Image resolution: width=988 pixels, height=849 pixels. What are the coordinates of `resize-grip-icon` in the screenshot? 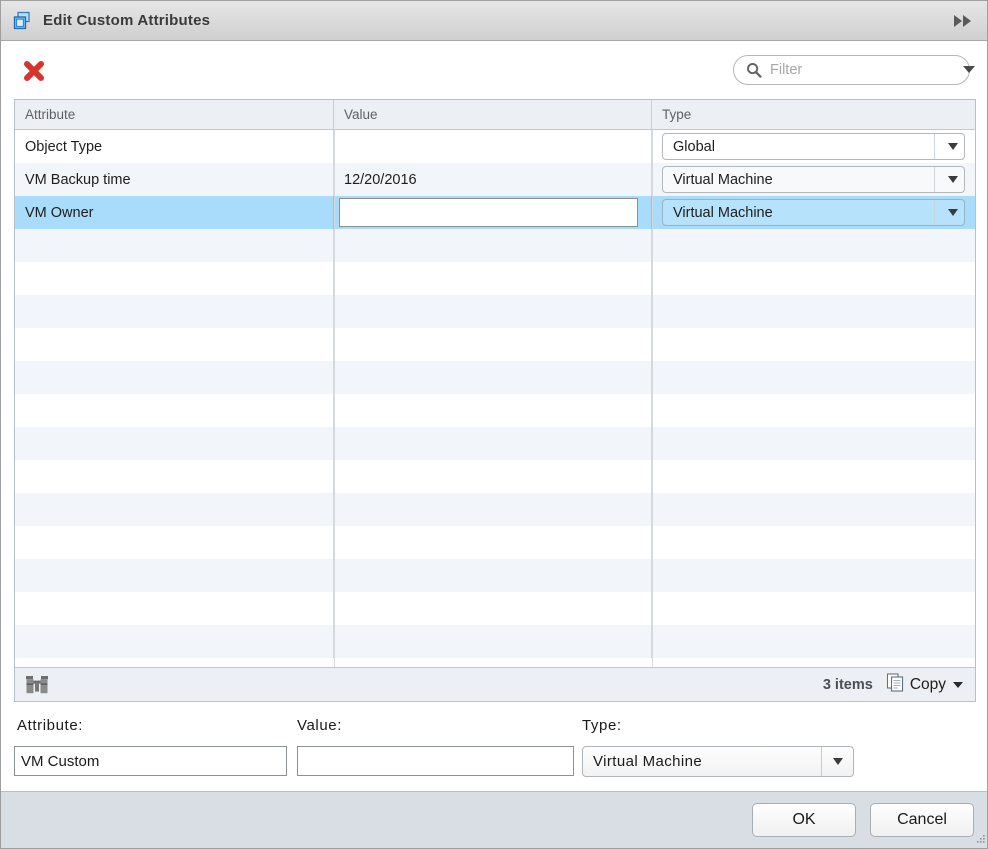 It's located at (980, 839).